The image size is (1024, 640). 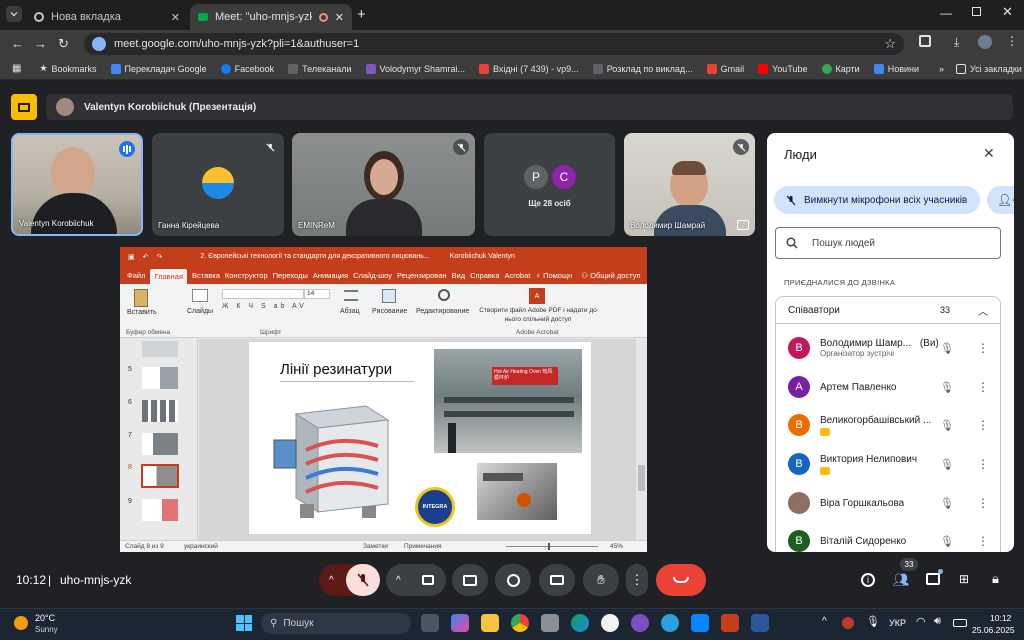 What do you see at coordinates (993, 630) in the screenshot?
I see `clock-date: 25.06.2025` at bounding box center [993, 630].